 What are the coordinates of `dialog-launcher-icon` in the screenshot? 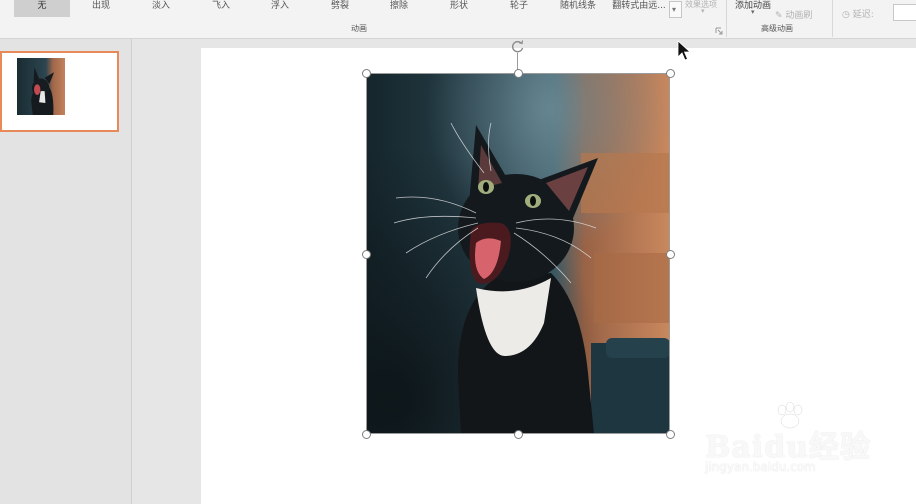 It's located at (719, 31).